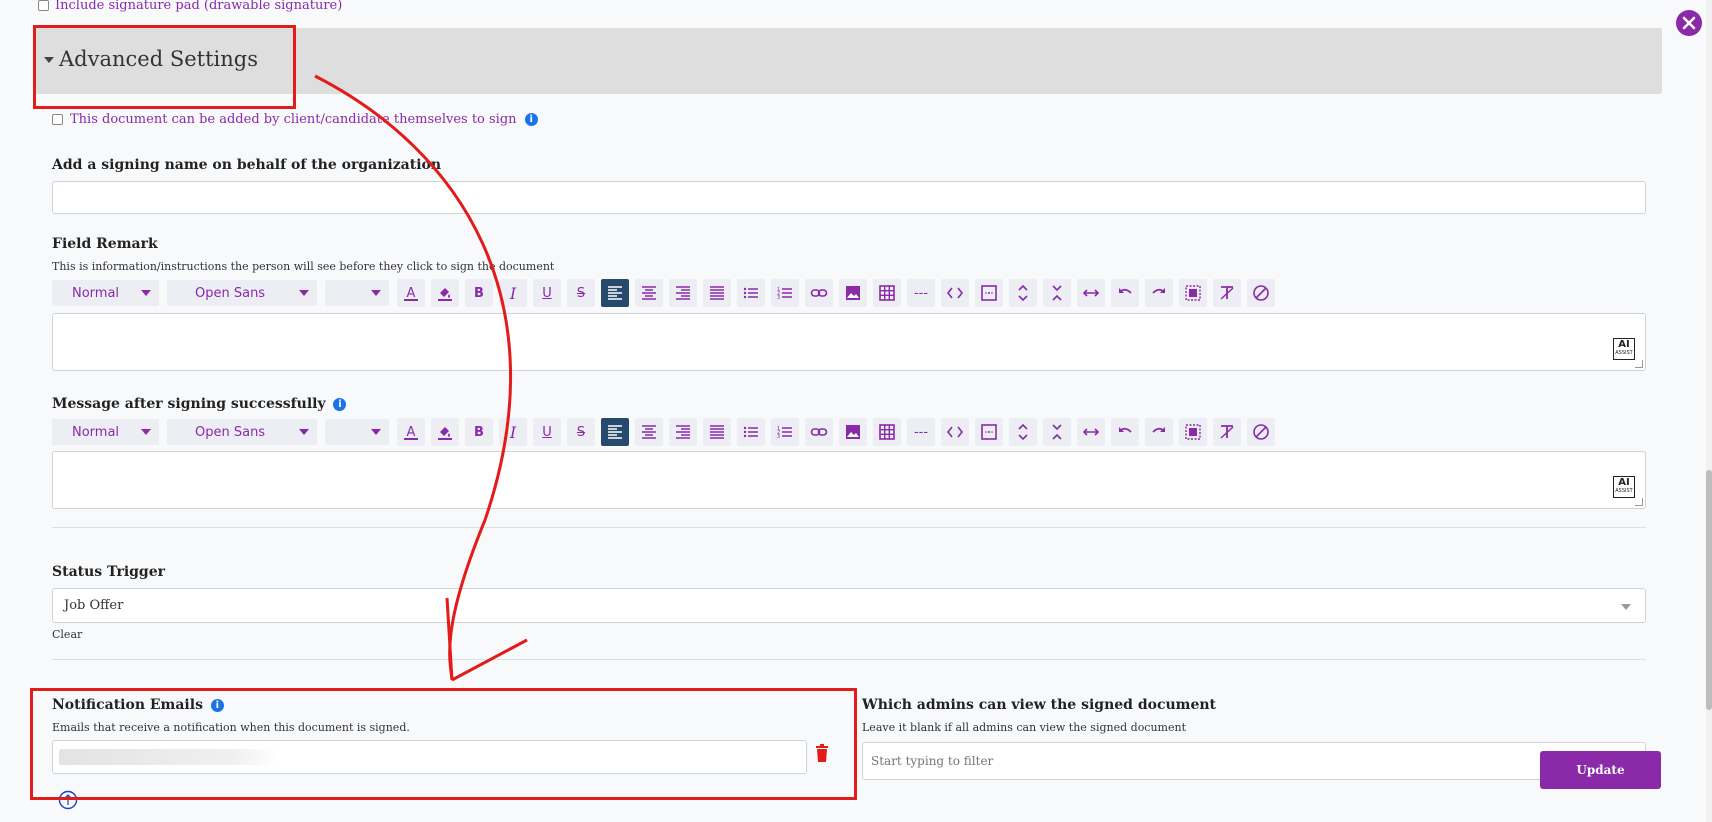 This screenshot has height=822, width=1712. Describe the element at coordinates (421, 378) in the screenshot. I see `annotation-arrow` at that location.